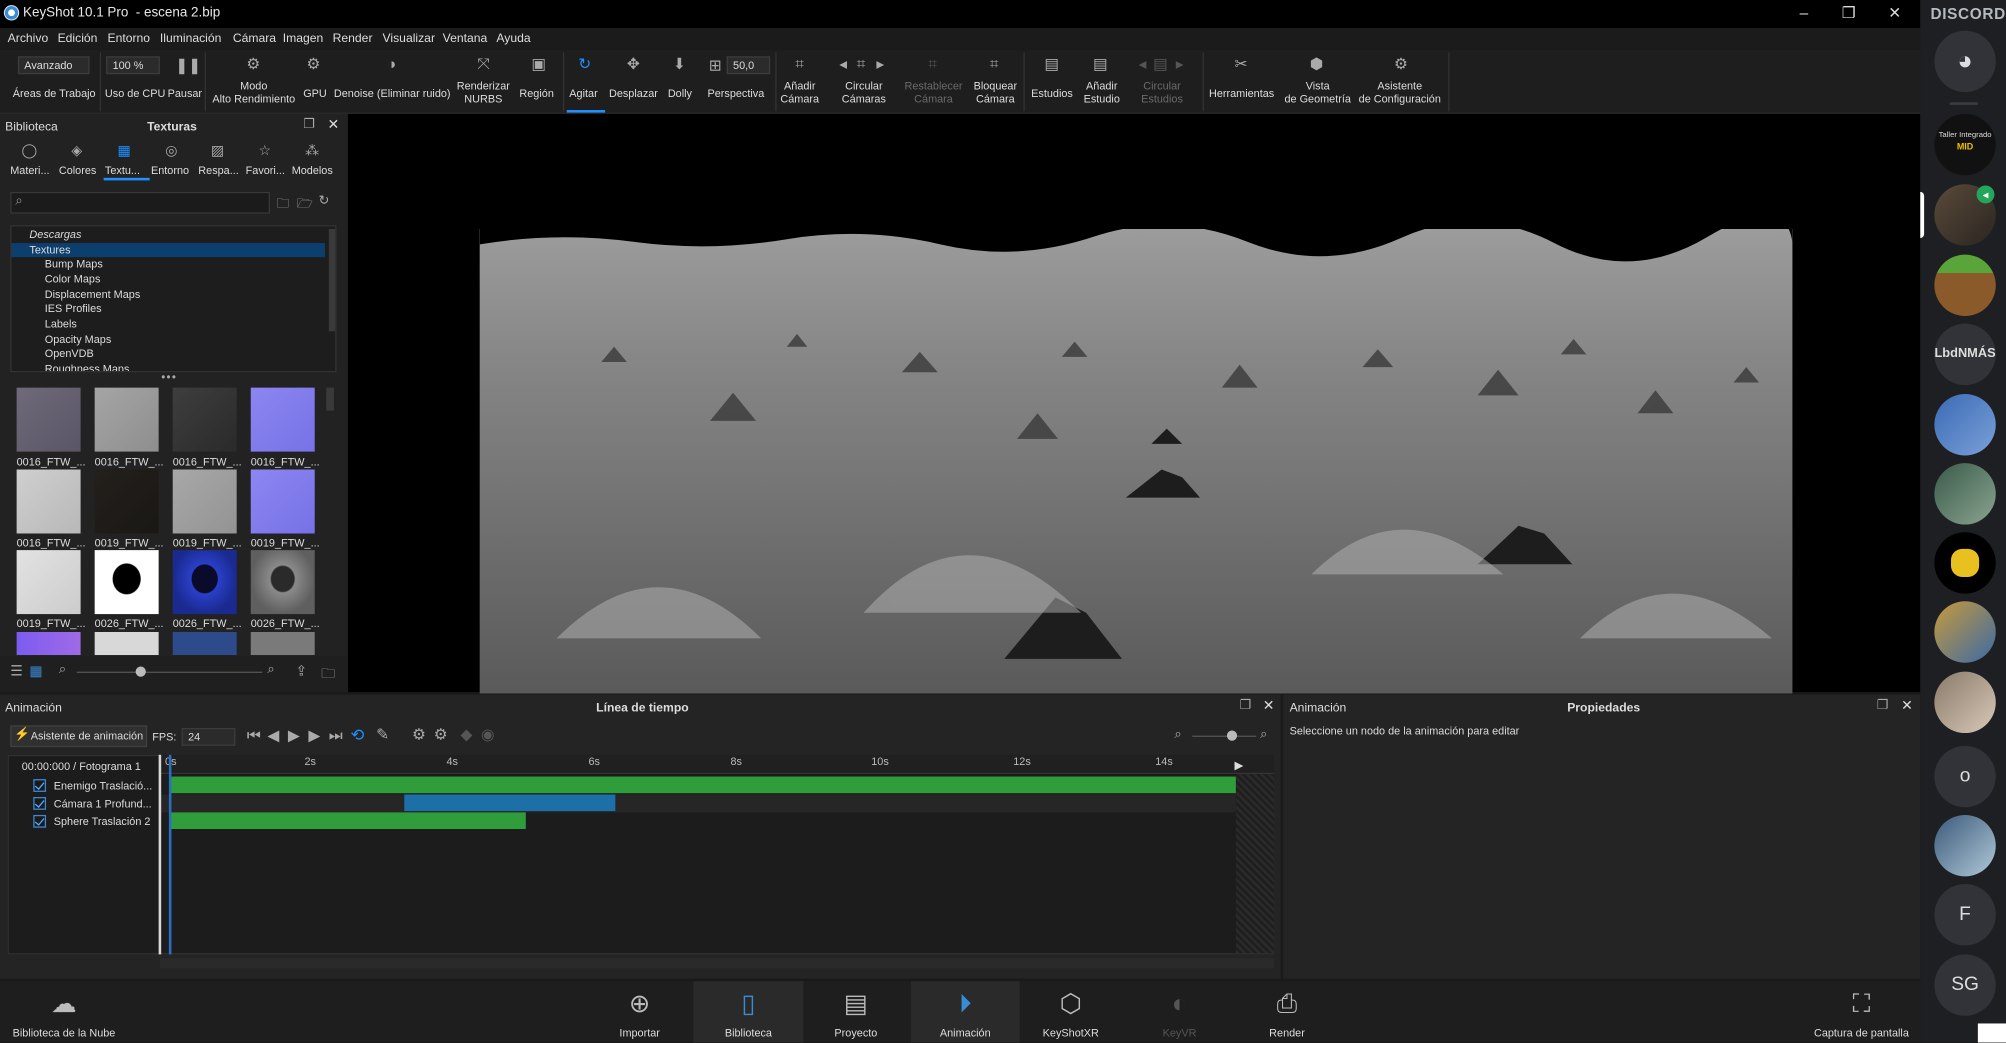 The width and height of the screenshot is (2006, 1043). Describe the element at coordinates (1965, 61) in the screenshot. I see `discord-home-icon: ◕` at that location.